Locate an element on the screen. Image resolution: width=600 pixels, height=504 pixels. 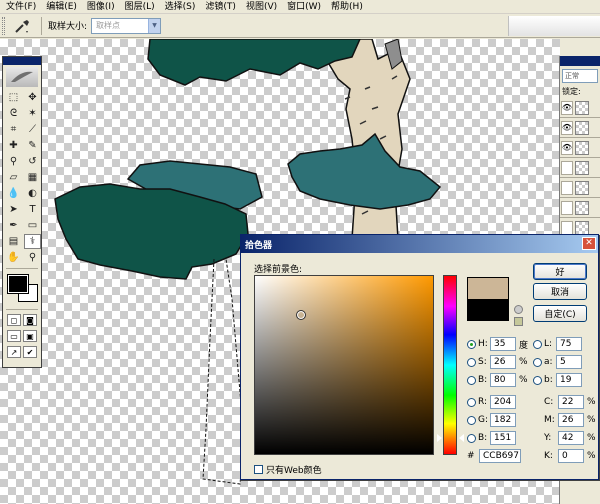
cancel-button: 取消 is located at coordinates (560, 291).